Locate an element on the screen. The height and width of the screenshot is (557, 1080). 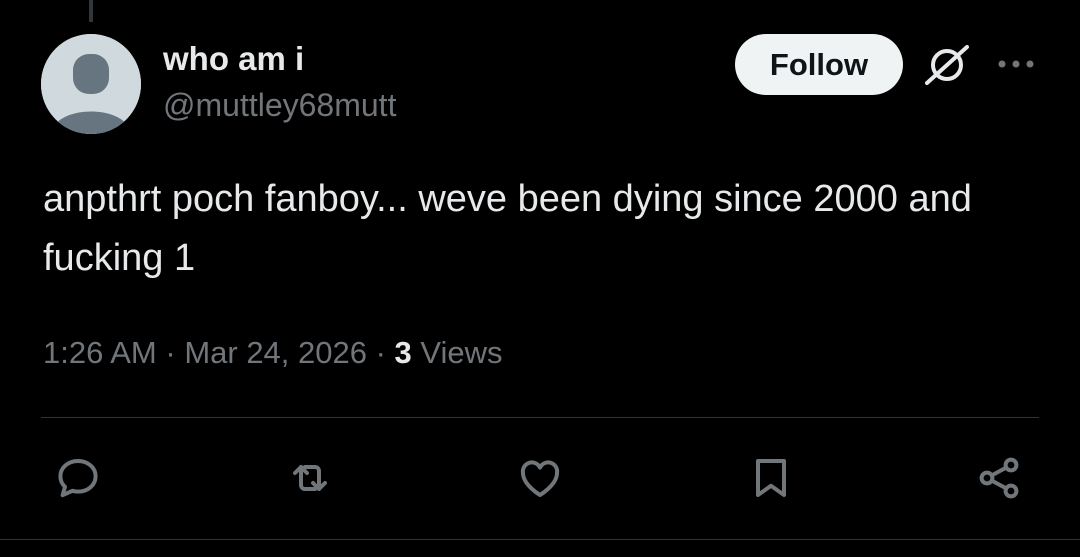
reply-button is located at coordinates (78, 478).